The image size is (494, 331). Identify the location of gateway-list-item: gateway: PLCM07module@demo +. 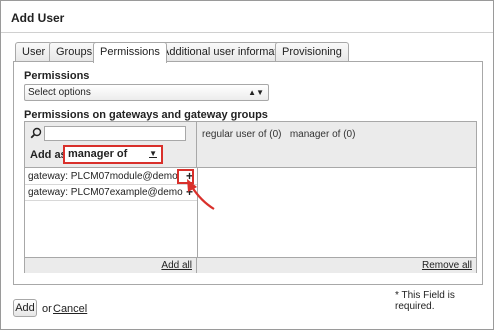
(111, 177).